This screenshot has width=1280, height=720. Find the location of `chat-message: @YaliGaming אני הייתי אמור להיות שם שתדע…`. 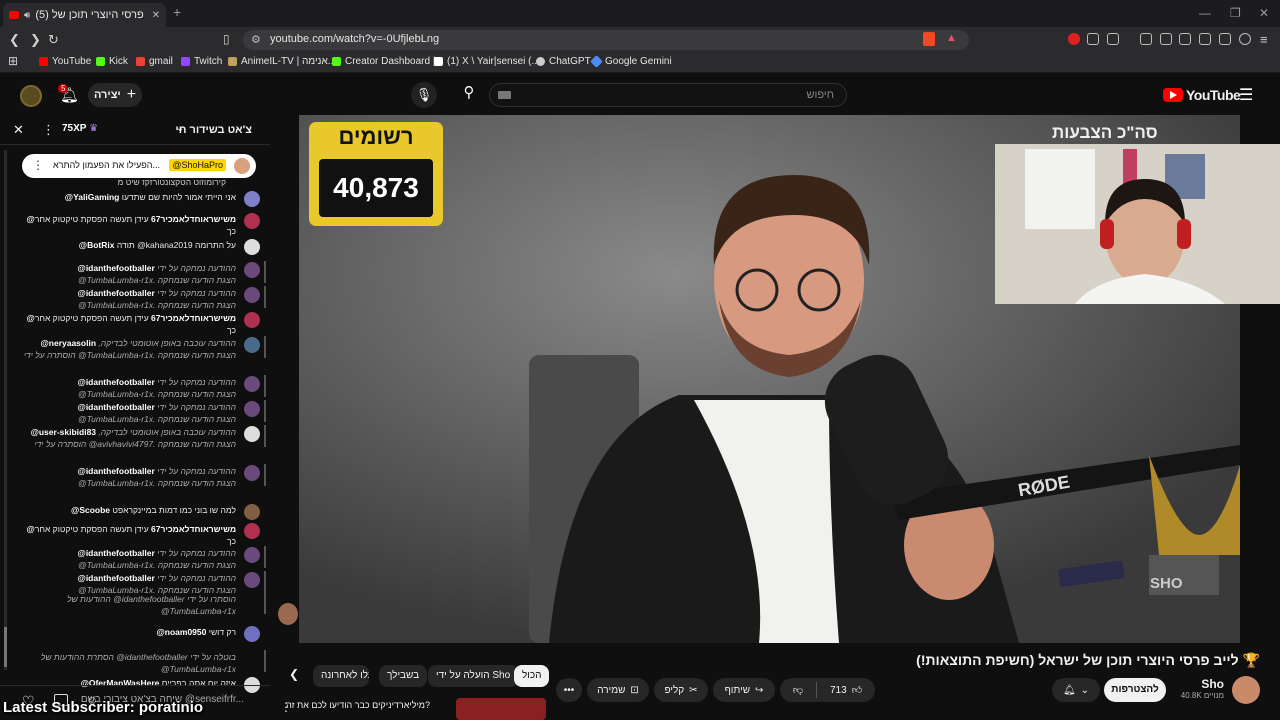

chat-message: @YaliGaming אני הייתי אמור להיות שם שתדע… is located at coordinates (140, 199).